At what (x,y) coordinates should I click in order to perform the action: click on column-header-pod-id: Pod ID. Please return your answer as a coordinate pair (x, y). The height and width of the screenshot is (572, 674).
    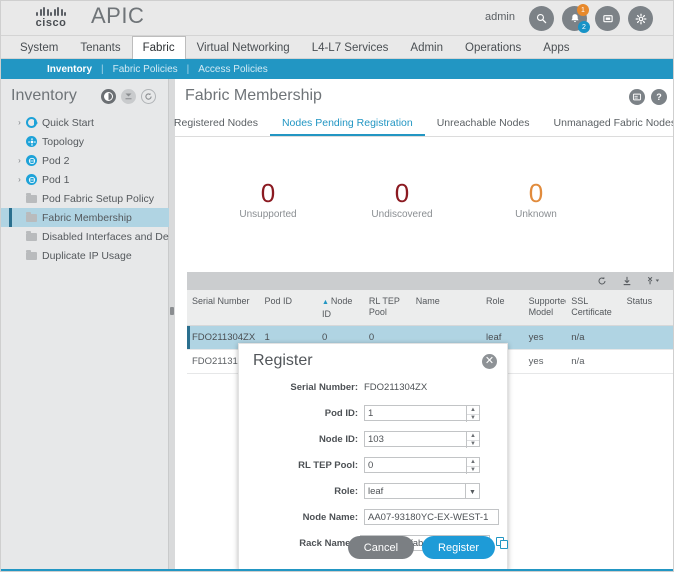
    Looking at the image, I should click on (288, 308).